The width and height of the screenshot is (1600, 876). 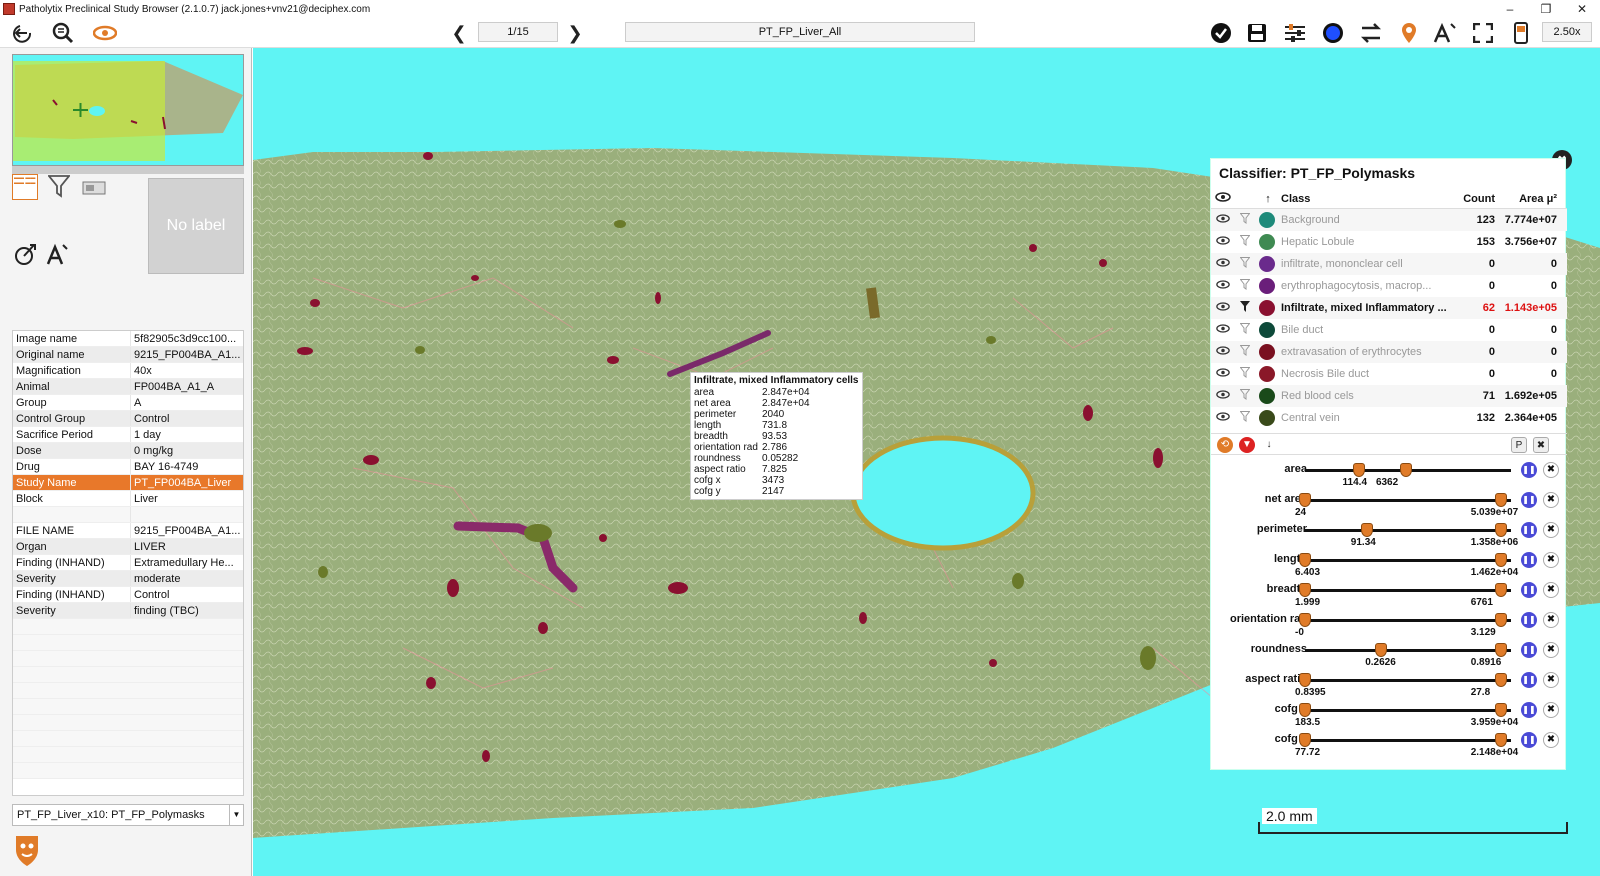 I want to click on location-pin-icon, so click(x=1409, y=33).